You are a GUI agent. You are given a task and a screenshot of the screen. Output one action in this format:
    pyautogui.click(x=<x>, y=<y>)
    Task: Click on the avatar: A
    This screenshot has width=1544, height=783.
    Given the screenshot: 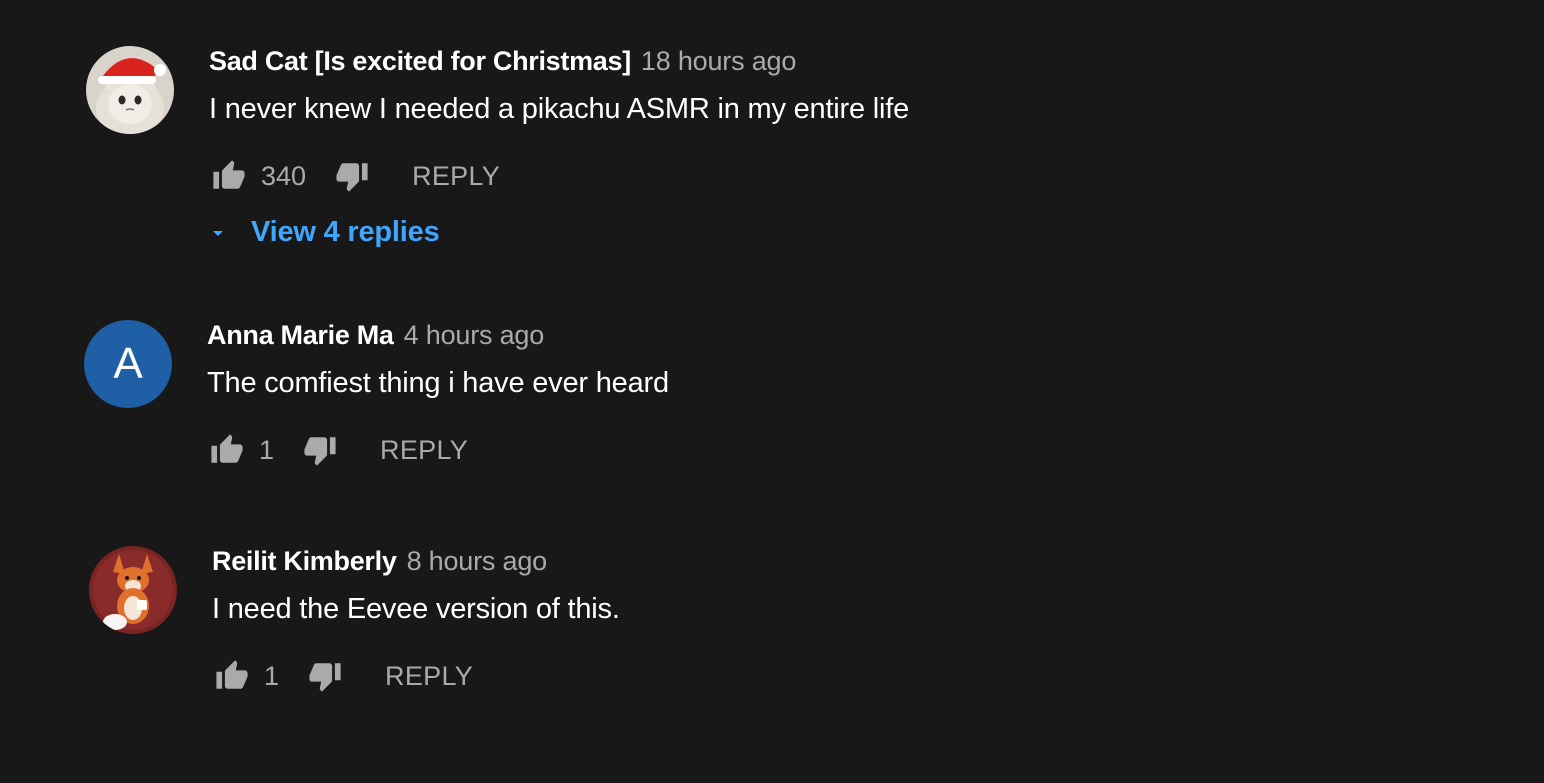 What is the action you would take?
    pyautogui.click(x=128, y=364)
    